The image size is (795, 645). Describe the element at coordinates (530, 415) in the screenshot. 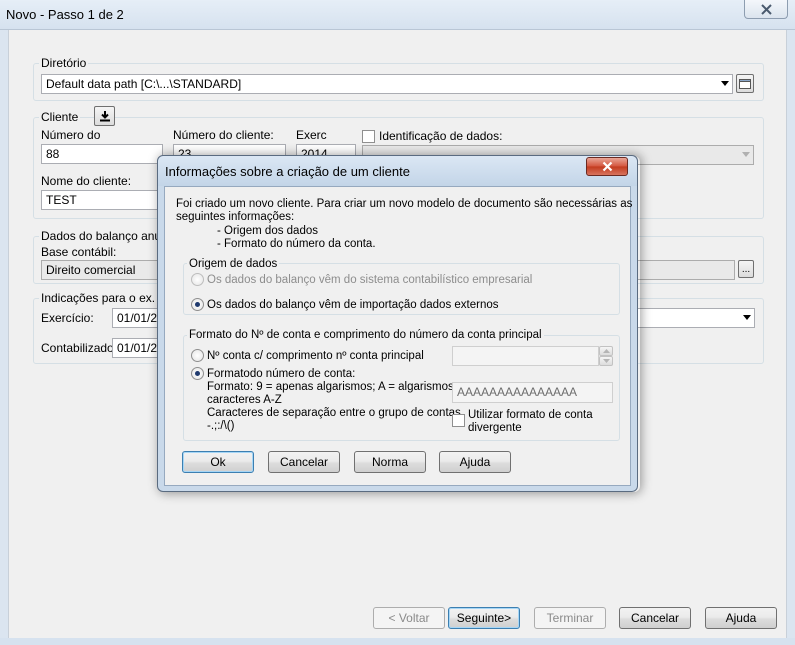

I see `divergent-format-label-line1: Utilizar formato de conta` at that location.